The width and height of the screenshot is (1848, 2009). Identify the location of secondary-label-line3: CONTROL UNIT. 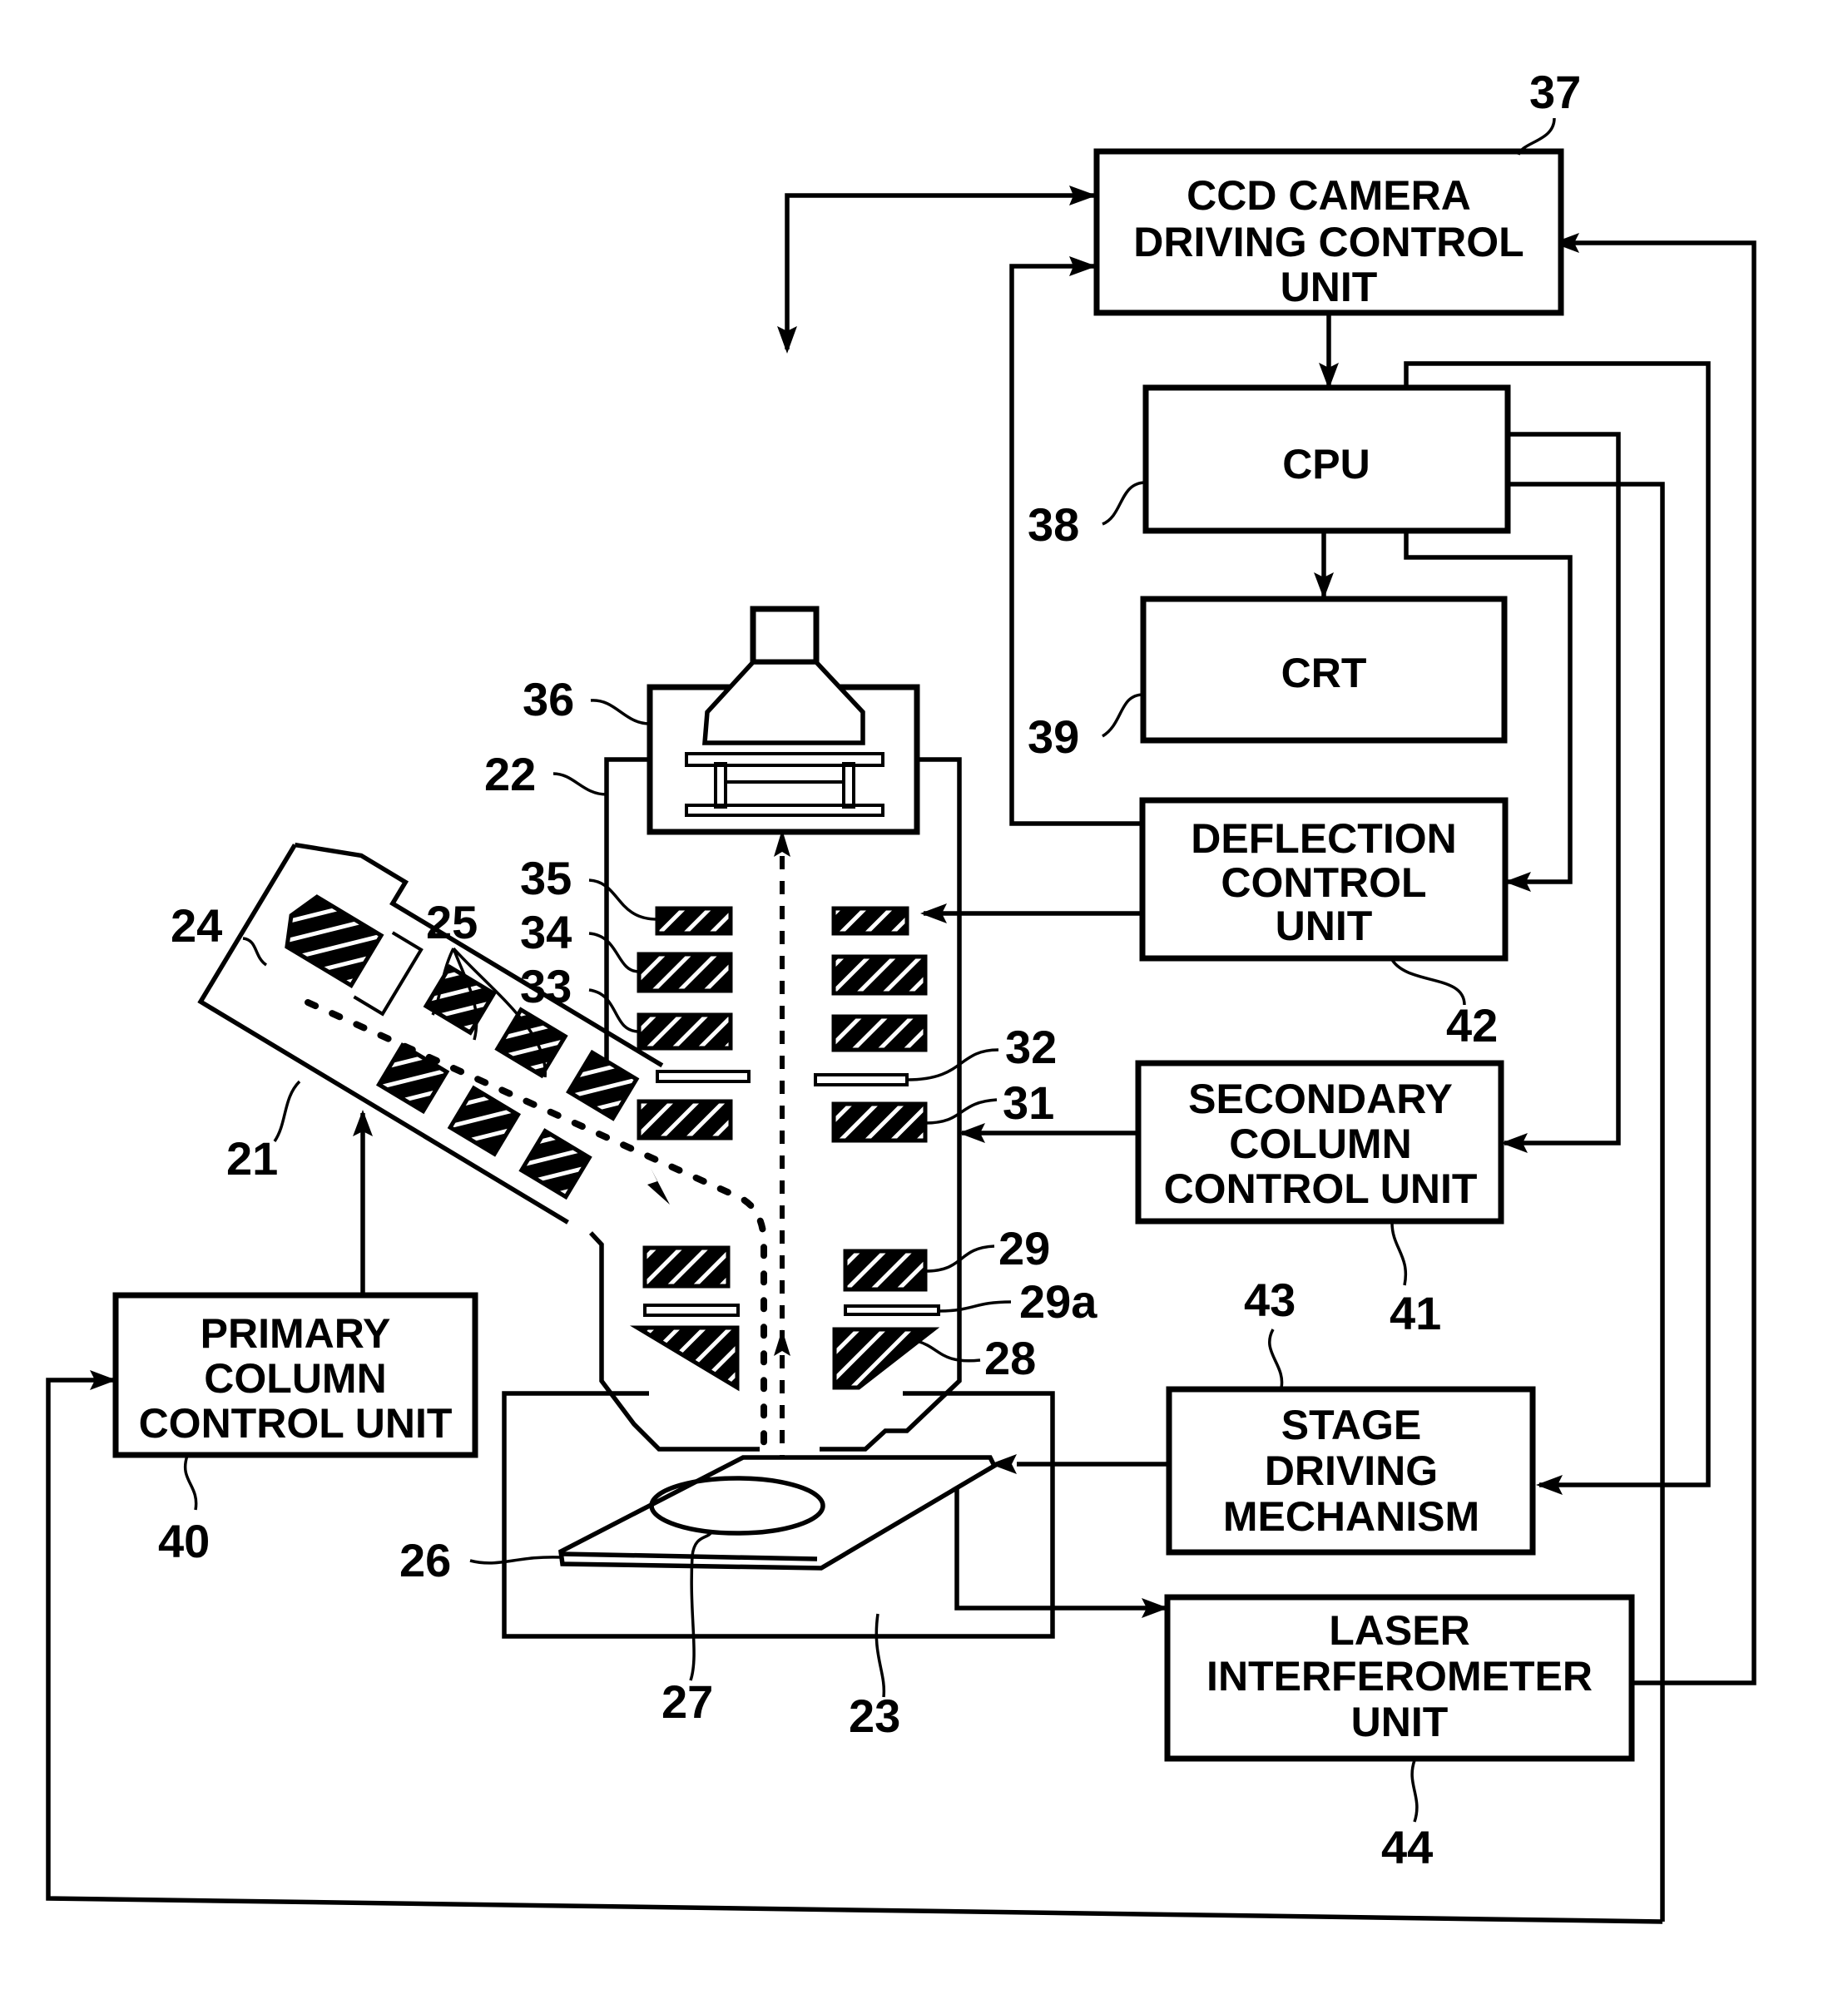
(1321, 1188).